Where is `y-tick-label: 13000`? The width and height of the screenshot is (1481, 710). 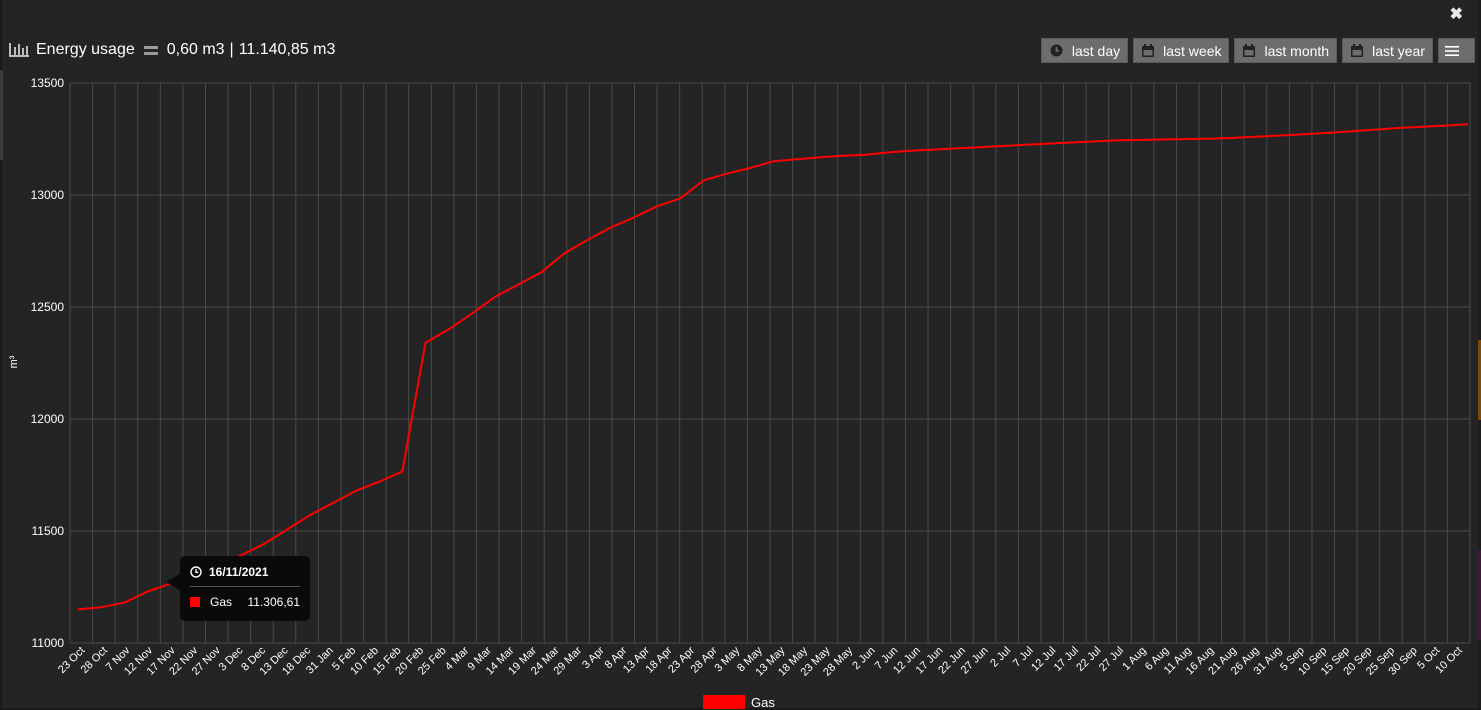 y-tick-label: 13000 is located at coordinates (48, 195).